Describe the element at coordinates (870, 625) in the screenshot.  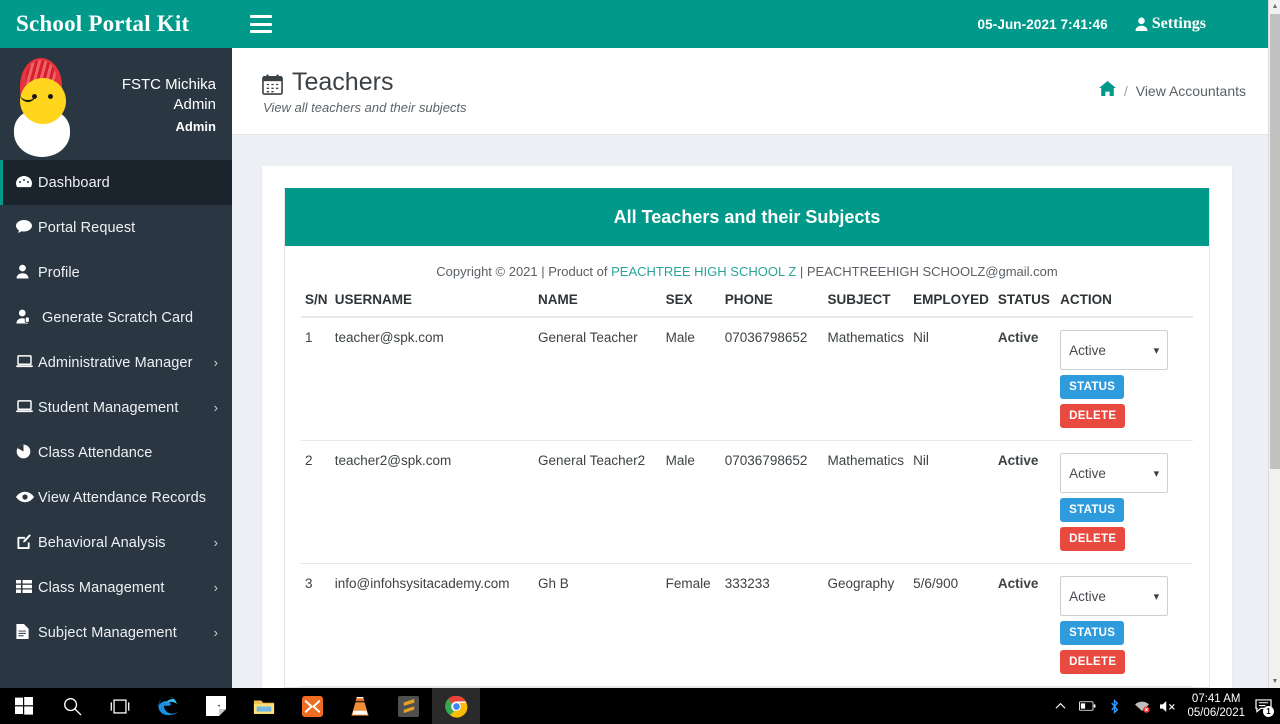
I see `cell-subject: Geography` at that location.